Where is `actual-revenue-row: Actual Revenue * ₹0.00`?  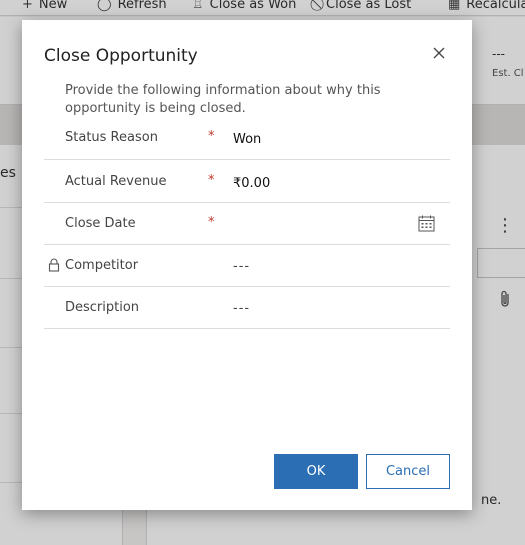
actual-revenue-row: Actual Revenue * ₹0.00 is located at coordinates (247, 181).